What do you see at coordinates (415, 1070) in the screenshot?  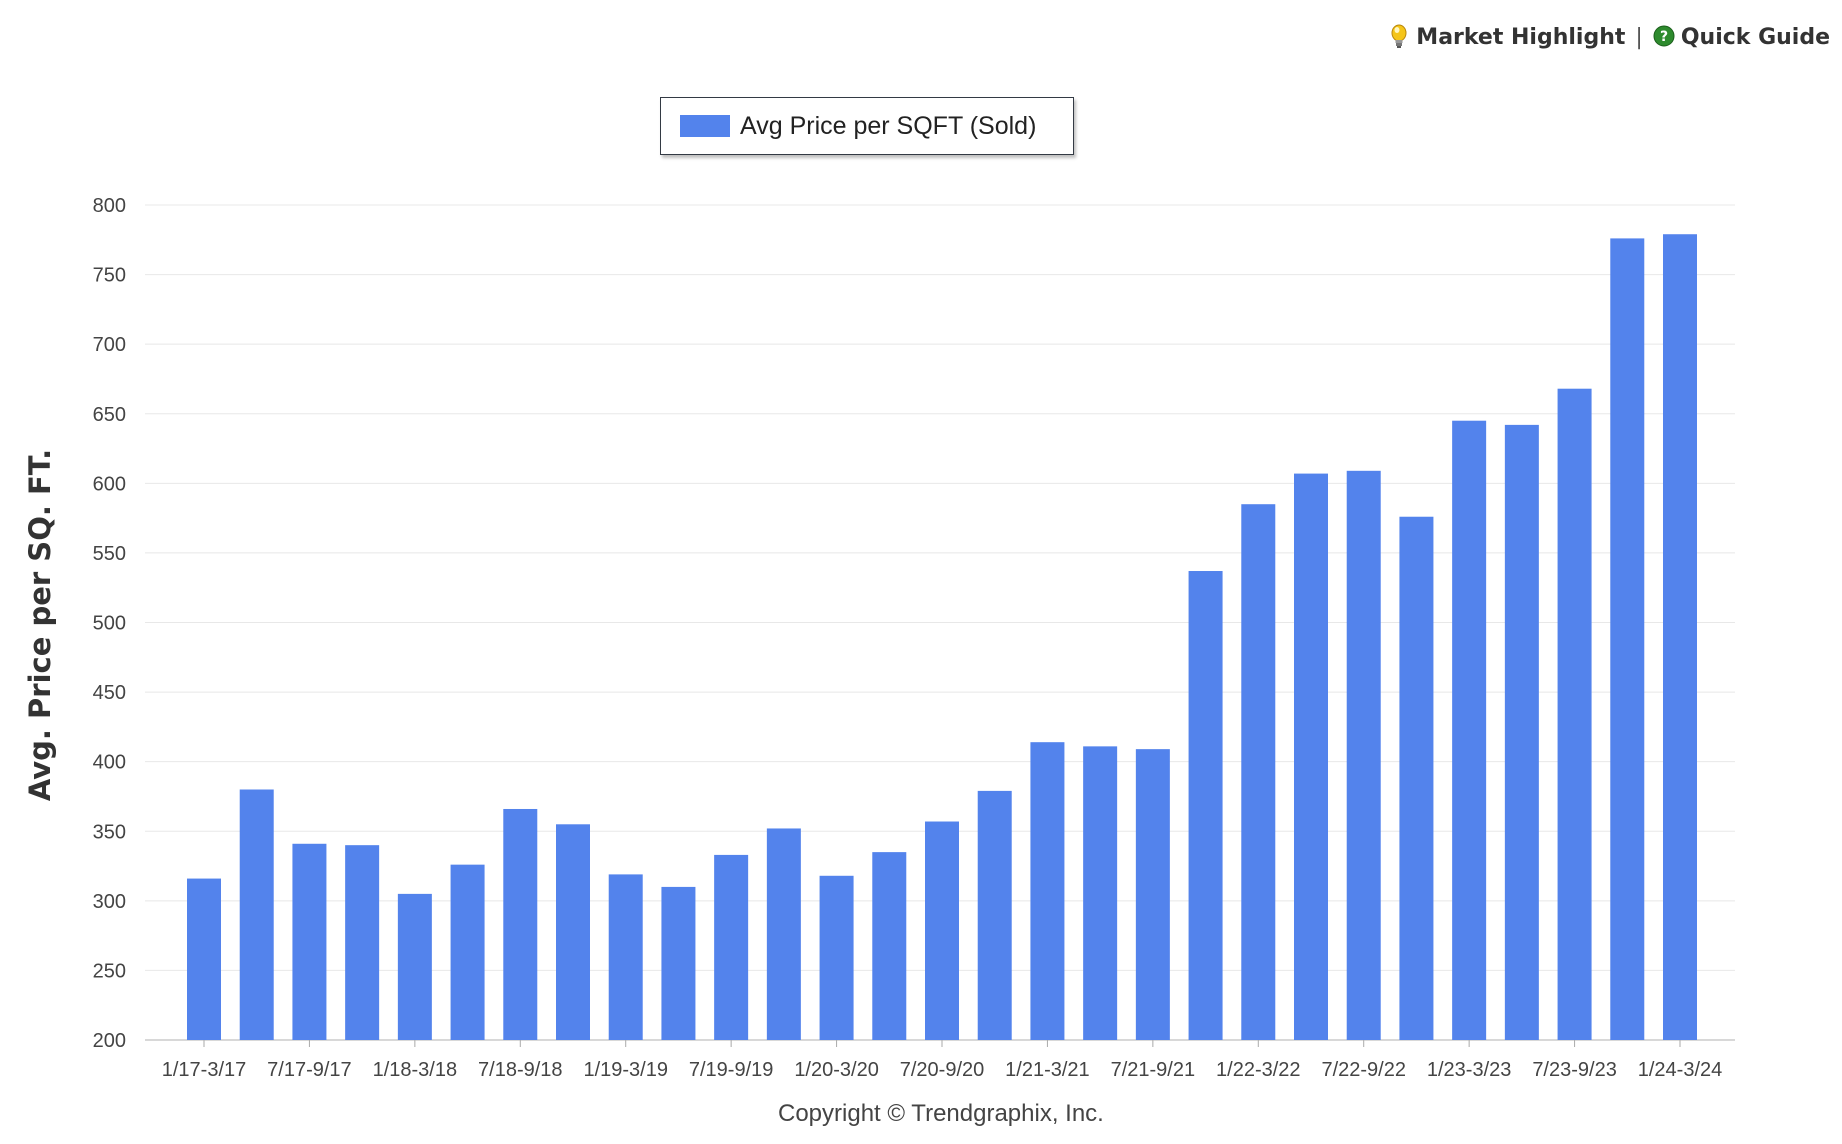 I see `x-tick-label: 1/18-3/18` at bounding box center [415, 1070].